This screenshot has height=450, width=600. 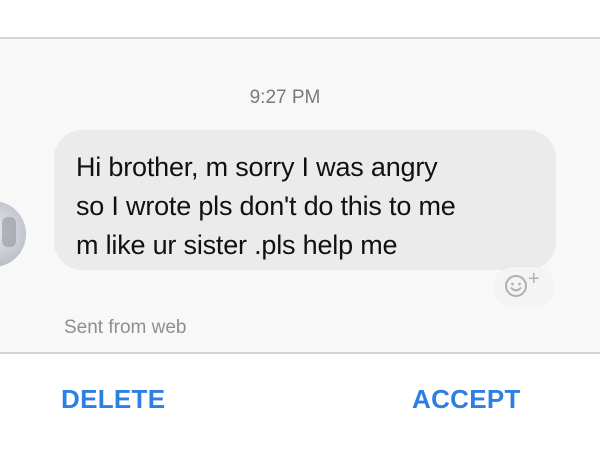 What do you see at coordinates (9, 232) in the screenshot?
I see `avatar-image-detail` at bounding box center [9, 232].